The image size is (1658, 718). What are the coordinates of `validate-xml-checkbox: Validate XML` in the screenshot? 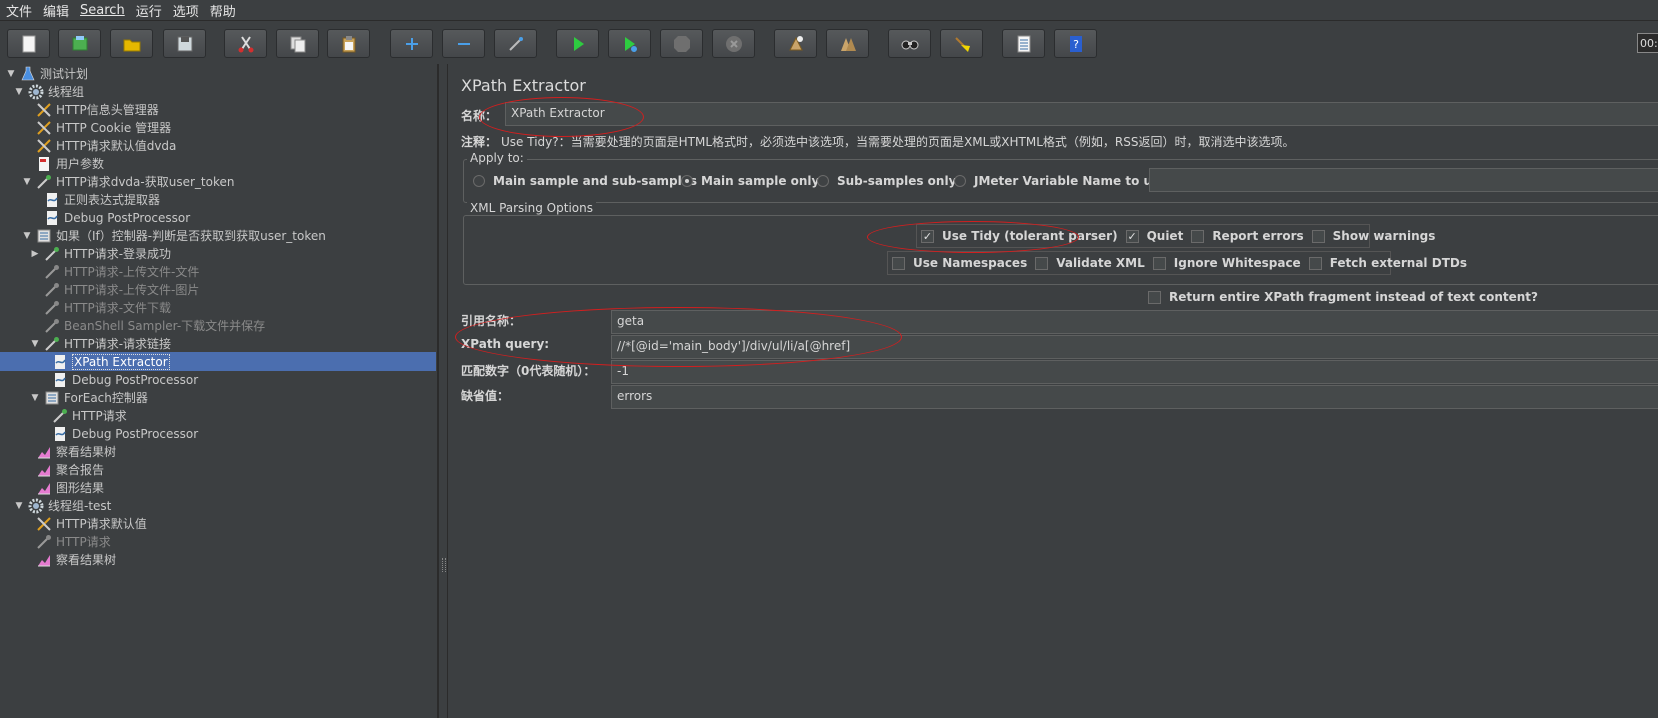 It's located at (1090, 263).